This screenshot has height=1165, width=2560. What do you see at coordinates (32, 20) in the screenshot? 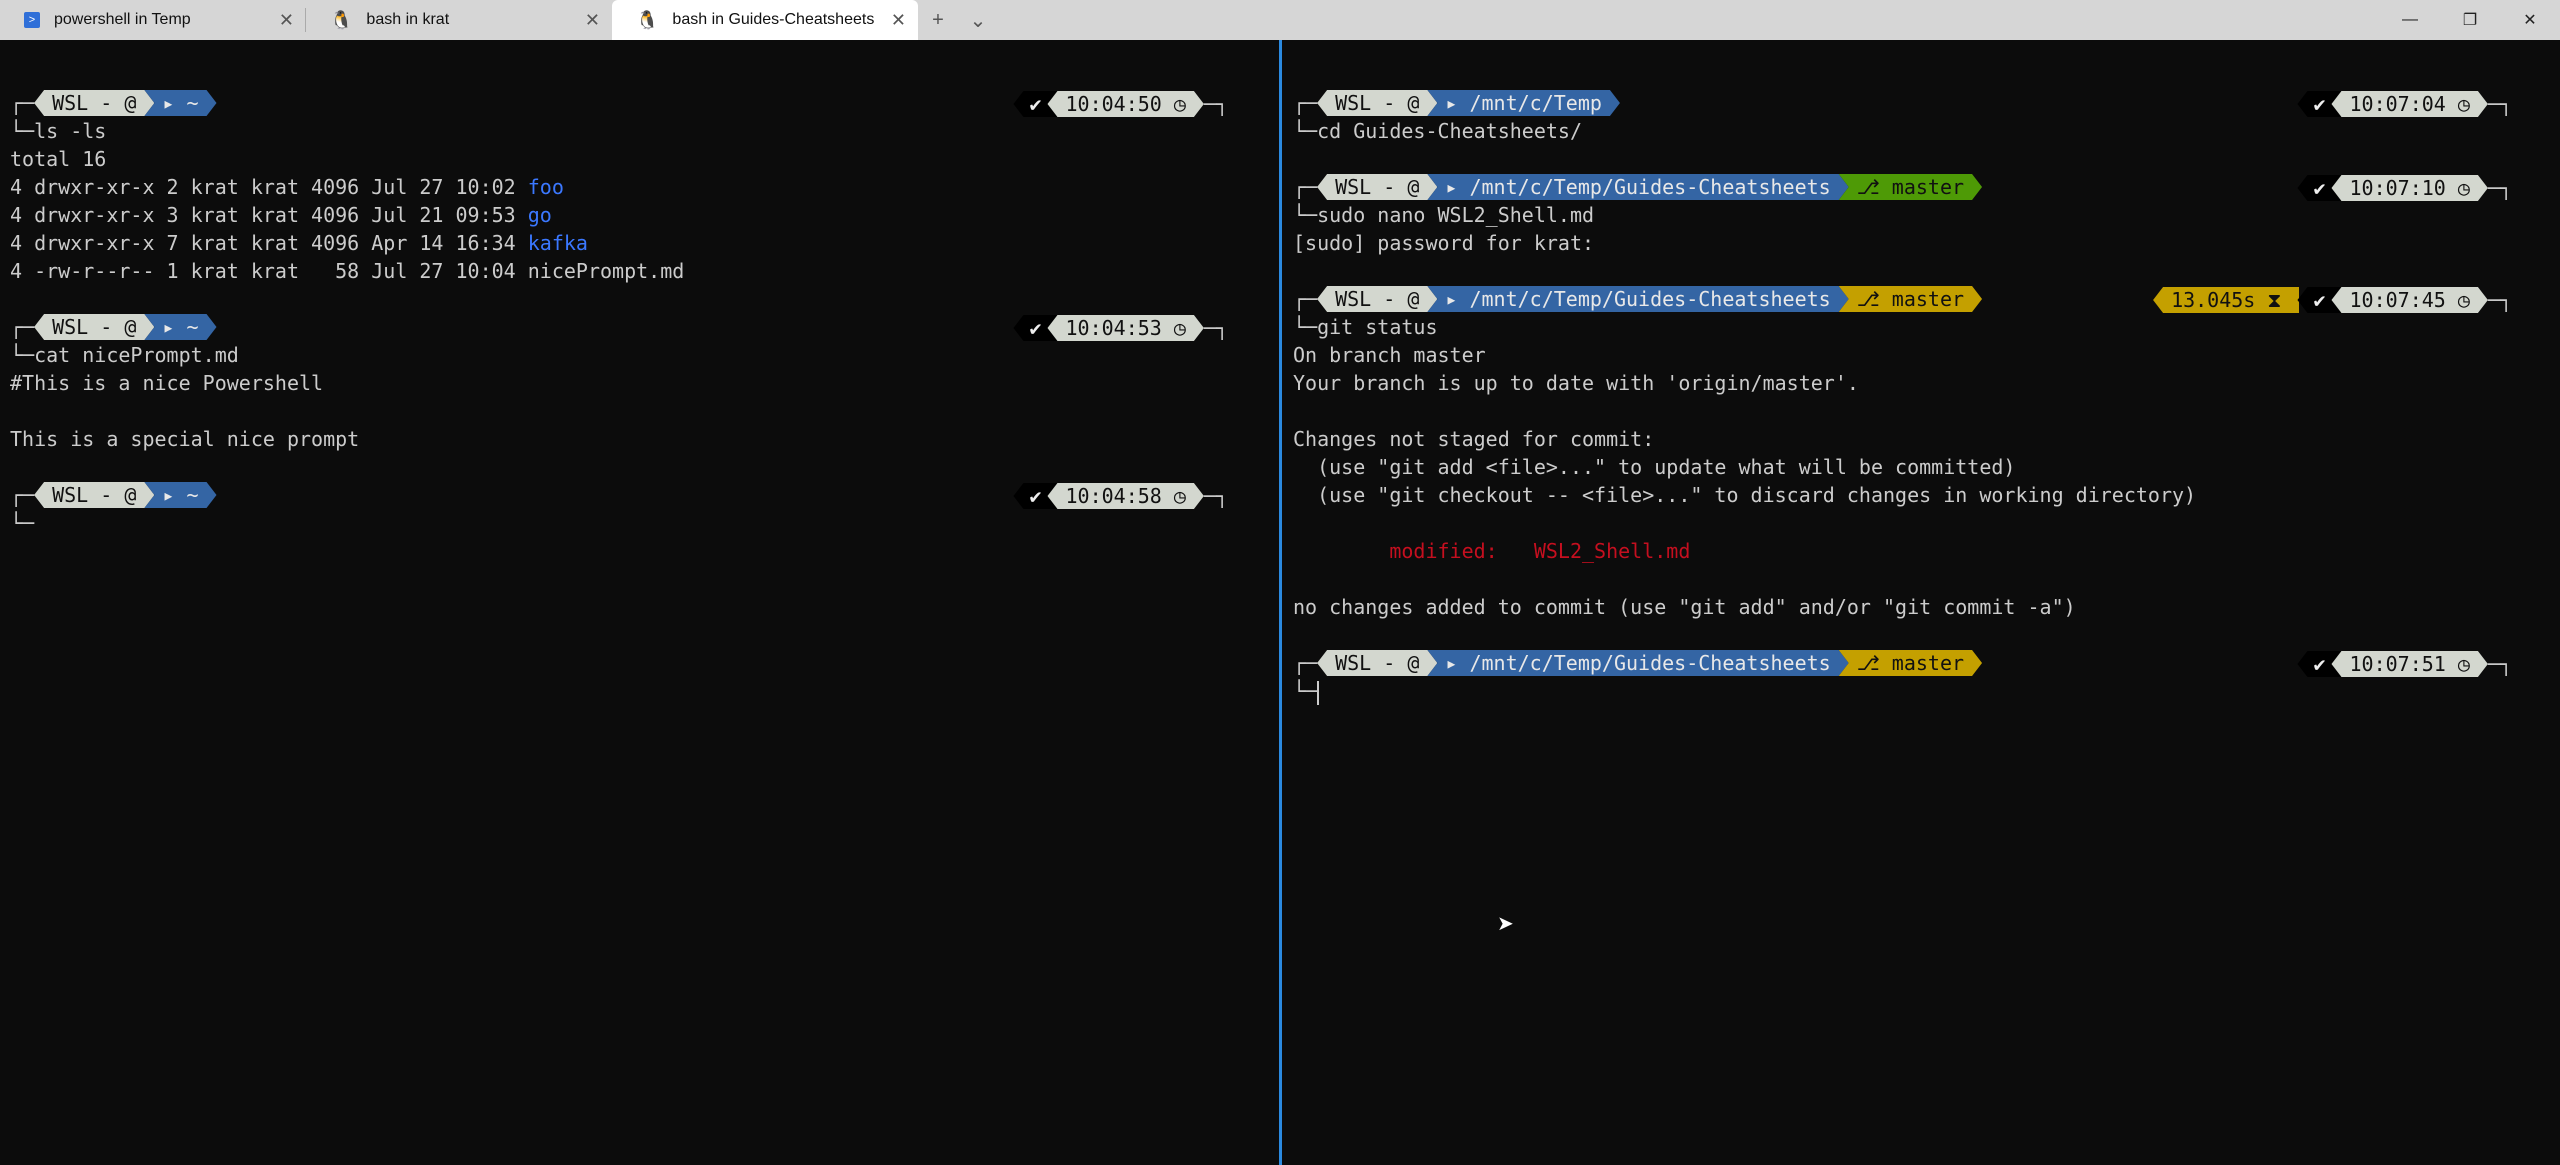
I see `powershell-icon: >` at bounding box center [32, 20].